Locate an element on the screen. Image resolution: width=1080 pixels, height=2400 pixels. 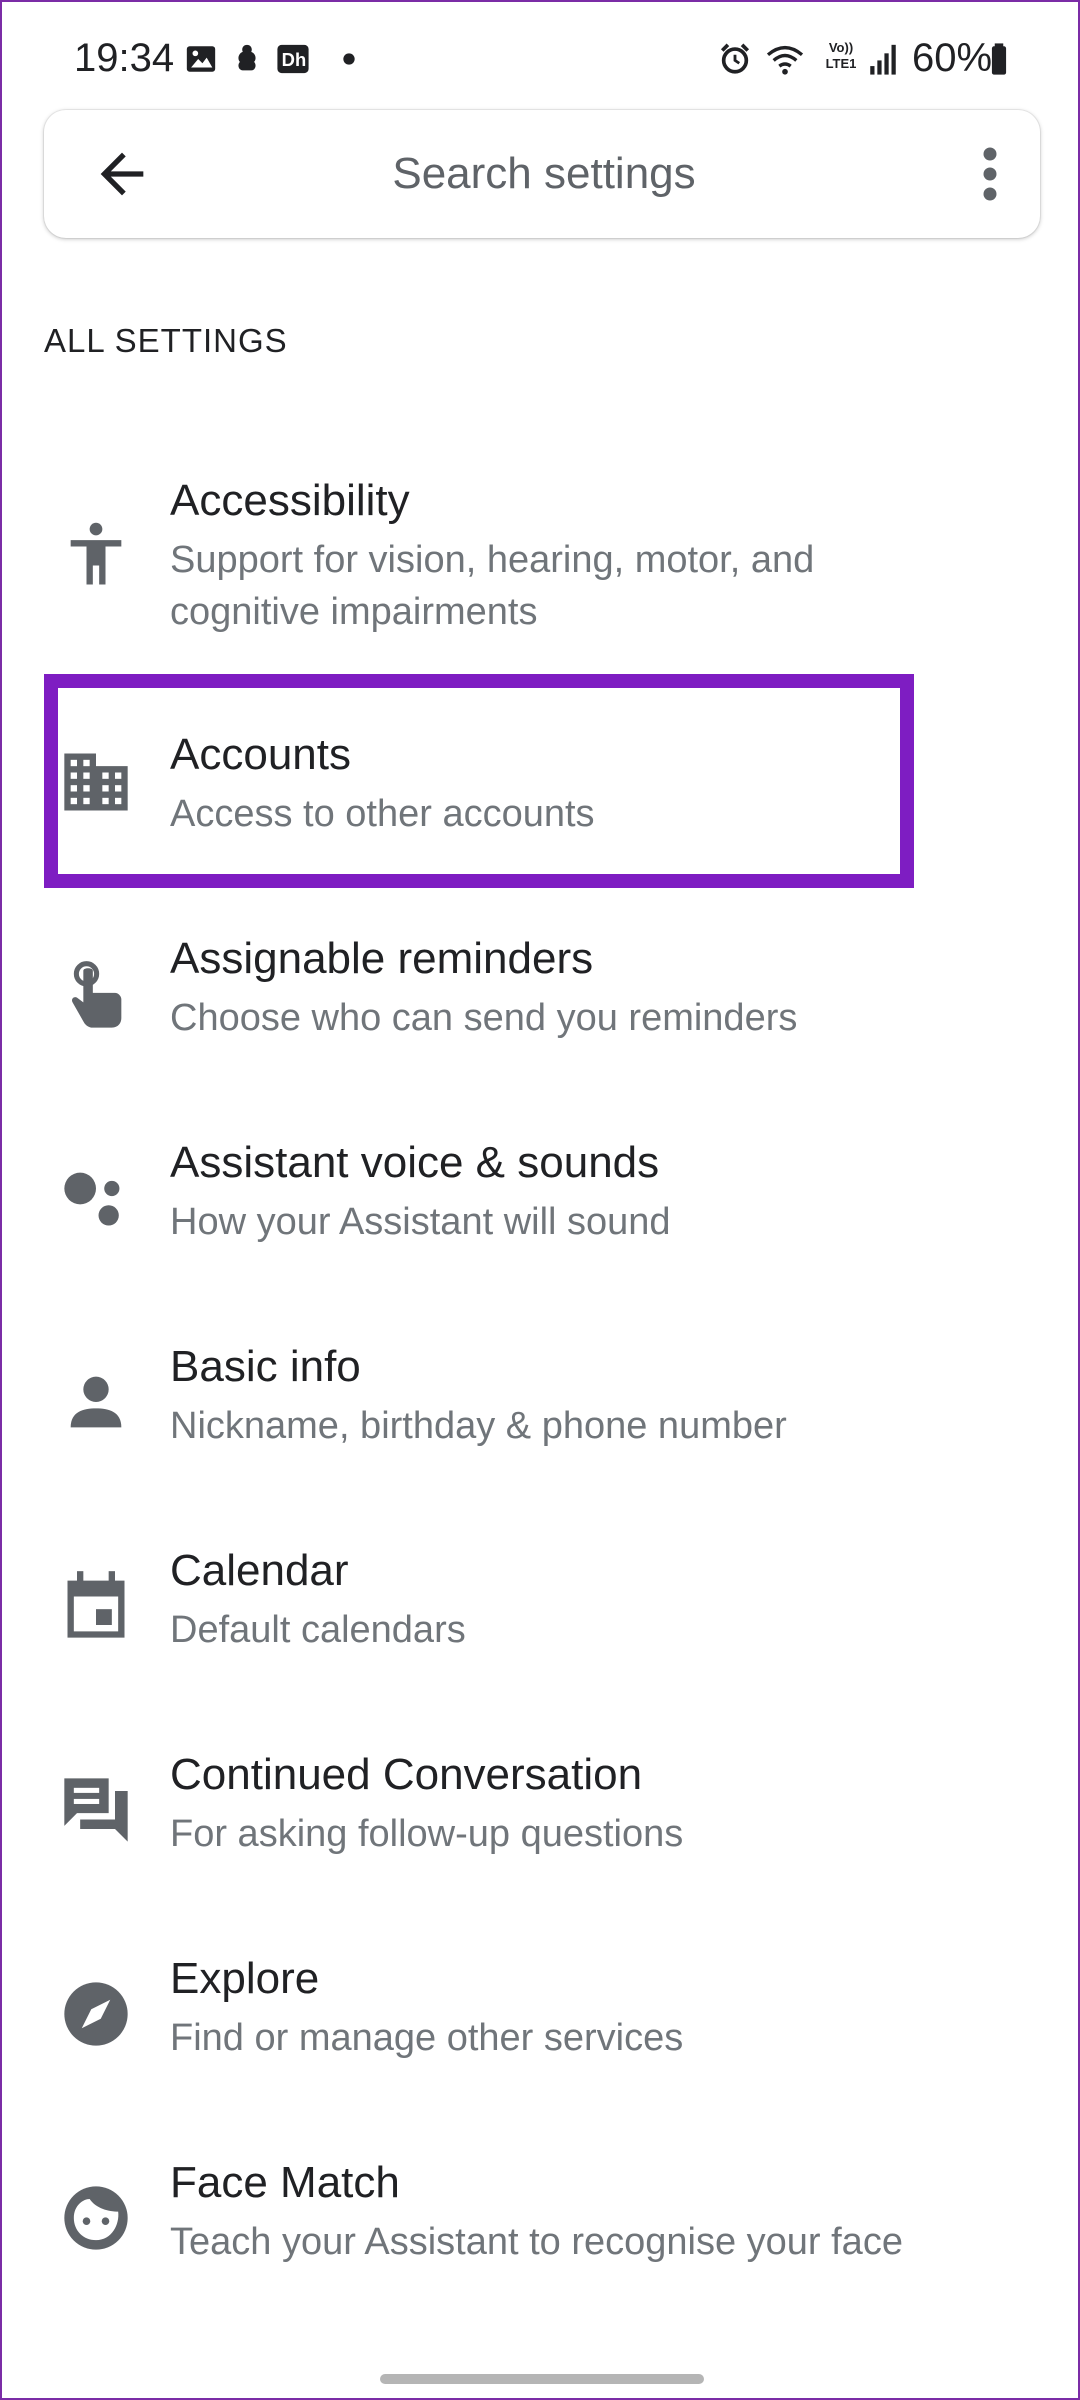
back-arrow-icon is located at coordinates (122, 174).